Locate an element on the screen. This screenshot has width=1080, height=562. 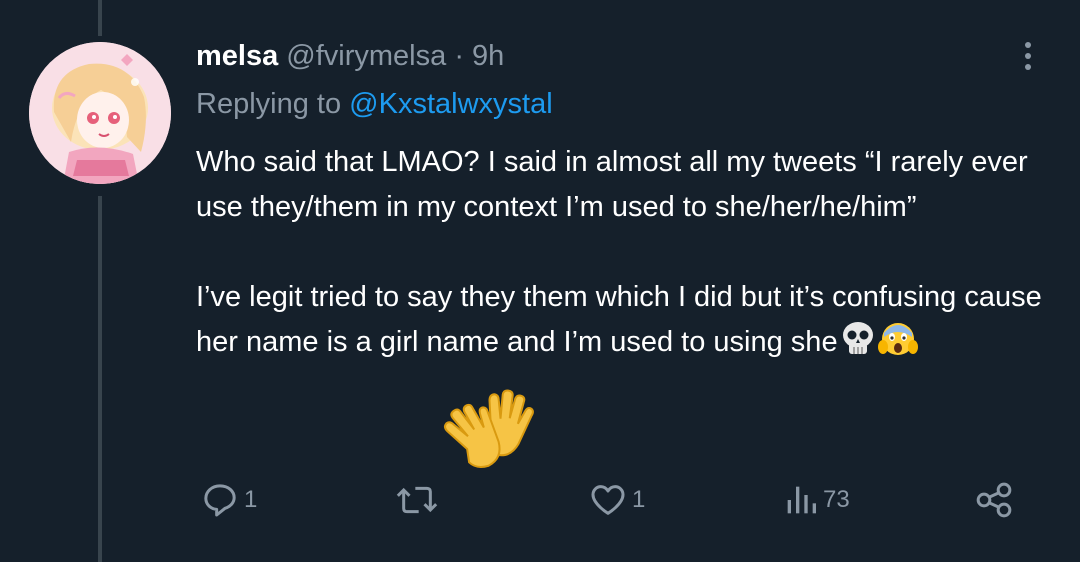
skull-emoji is located at coordinates (857, 338).